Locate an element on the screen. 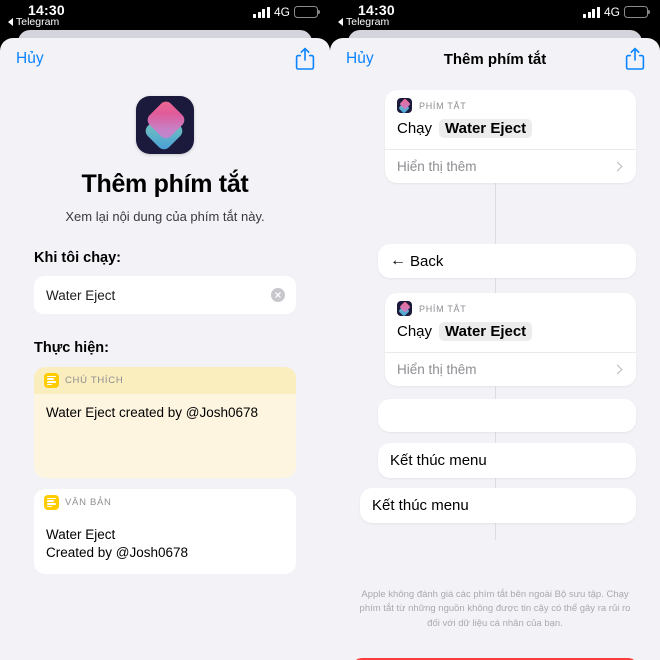  clear-icon is located at coordinates (278, 295).